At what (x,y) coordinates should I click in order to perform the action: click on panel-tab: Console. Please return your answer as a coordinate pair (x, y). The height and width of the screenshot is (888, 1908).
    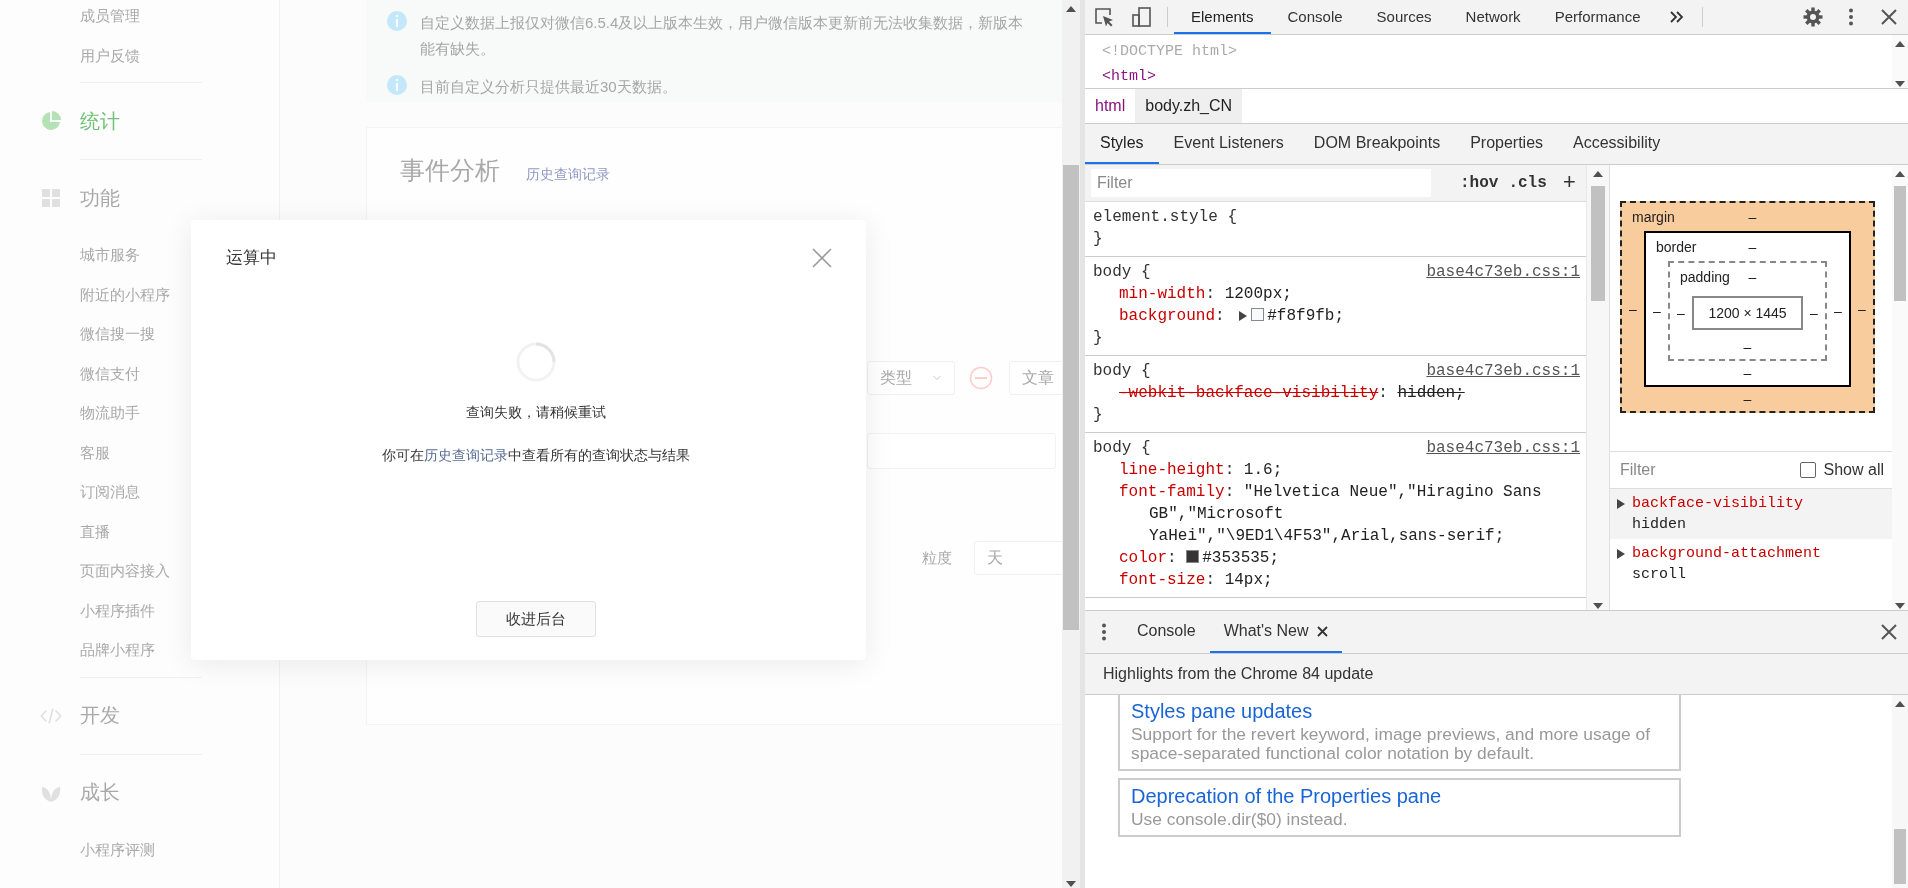
    Looking at the image, I should click on (1315, 17).